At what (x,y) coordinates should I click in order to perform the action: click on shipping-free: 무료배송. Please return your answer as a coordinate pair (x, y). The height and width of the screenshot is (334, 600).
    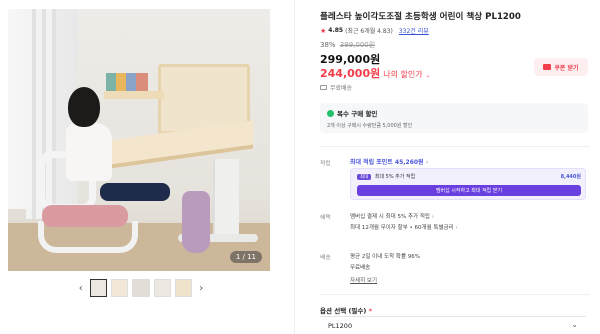
    Looking at the image, I should click on (360, 268).